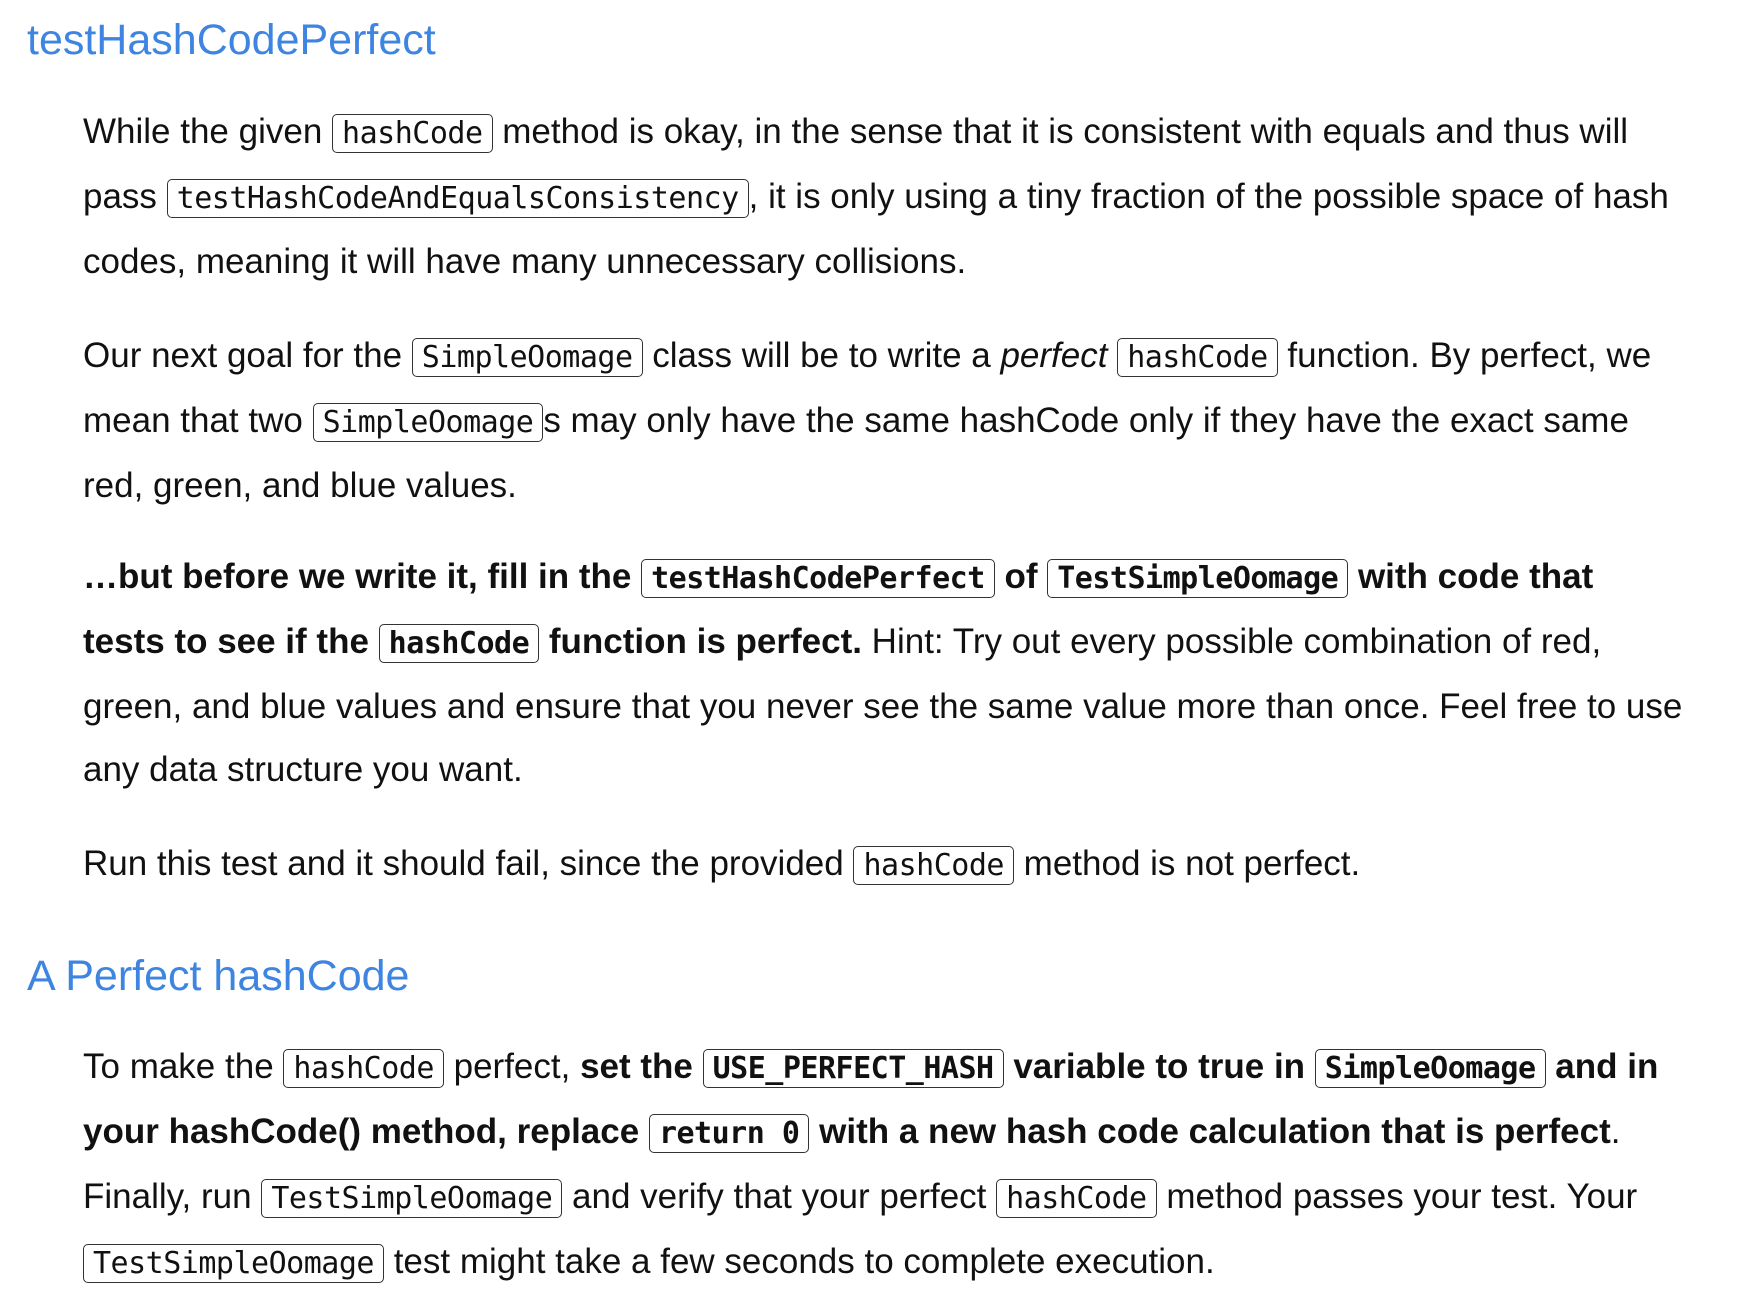 The height and width of the screenshot is (1302, 1748). Describe the element at coordinates (729, 1133) in the screenshot. I see `inline-code: return 0` at that location.